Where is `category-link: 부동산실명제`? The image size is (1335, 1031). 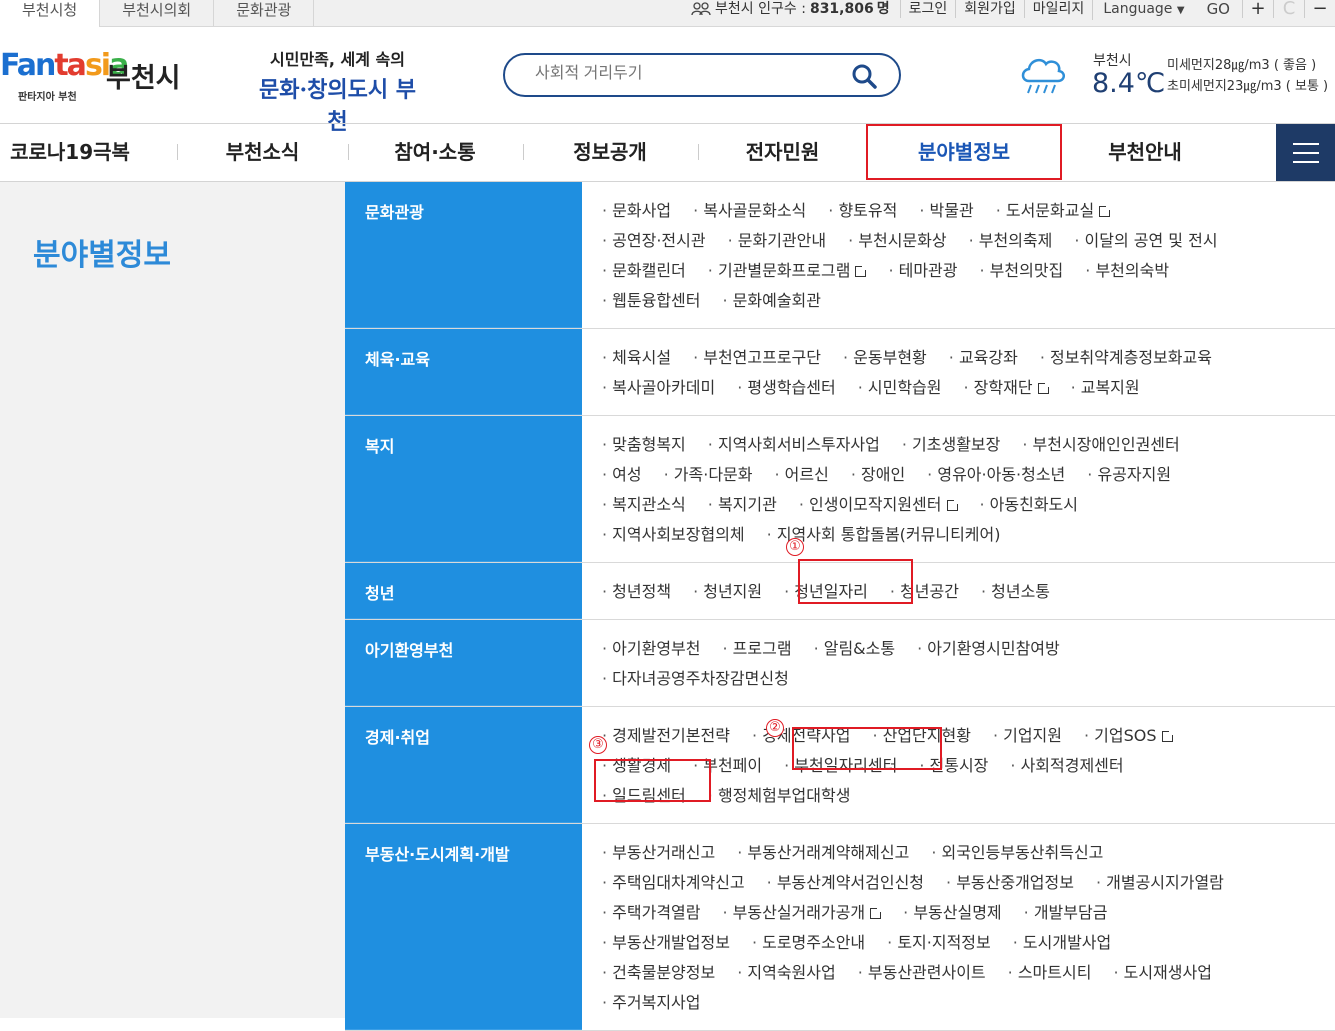 category-link: 부동산실명제 is located at coordinates (952, 913).